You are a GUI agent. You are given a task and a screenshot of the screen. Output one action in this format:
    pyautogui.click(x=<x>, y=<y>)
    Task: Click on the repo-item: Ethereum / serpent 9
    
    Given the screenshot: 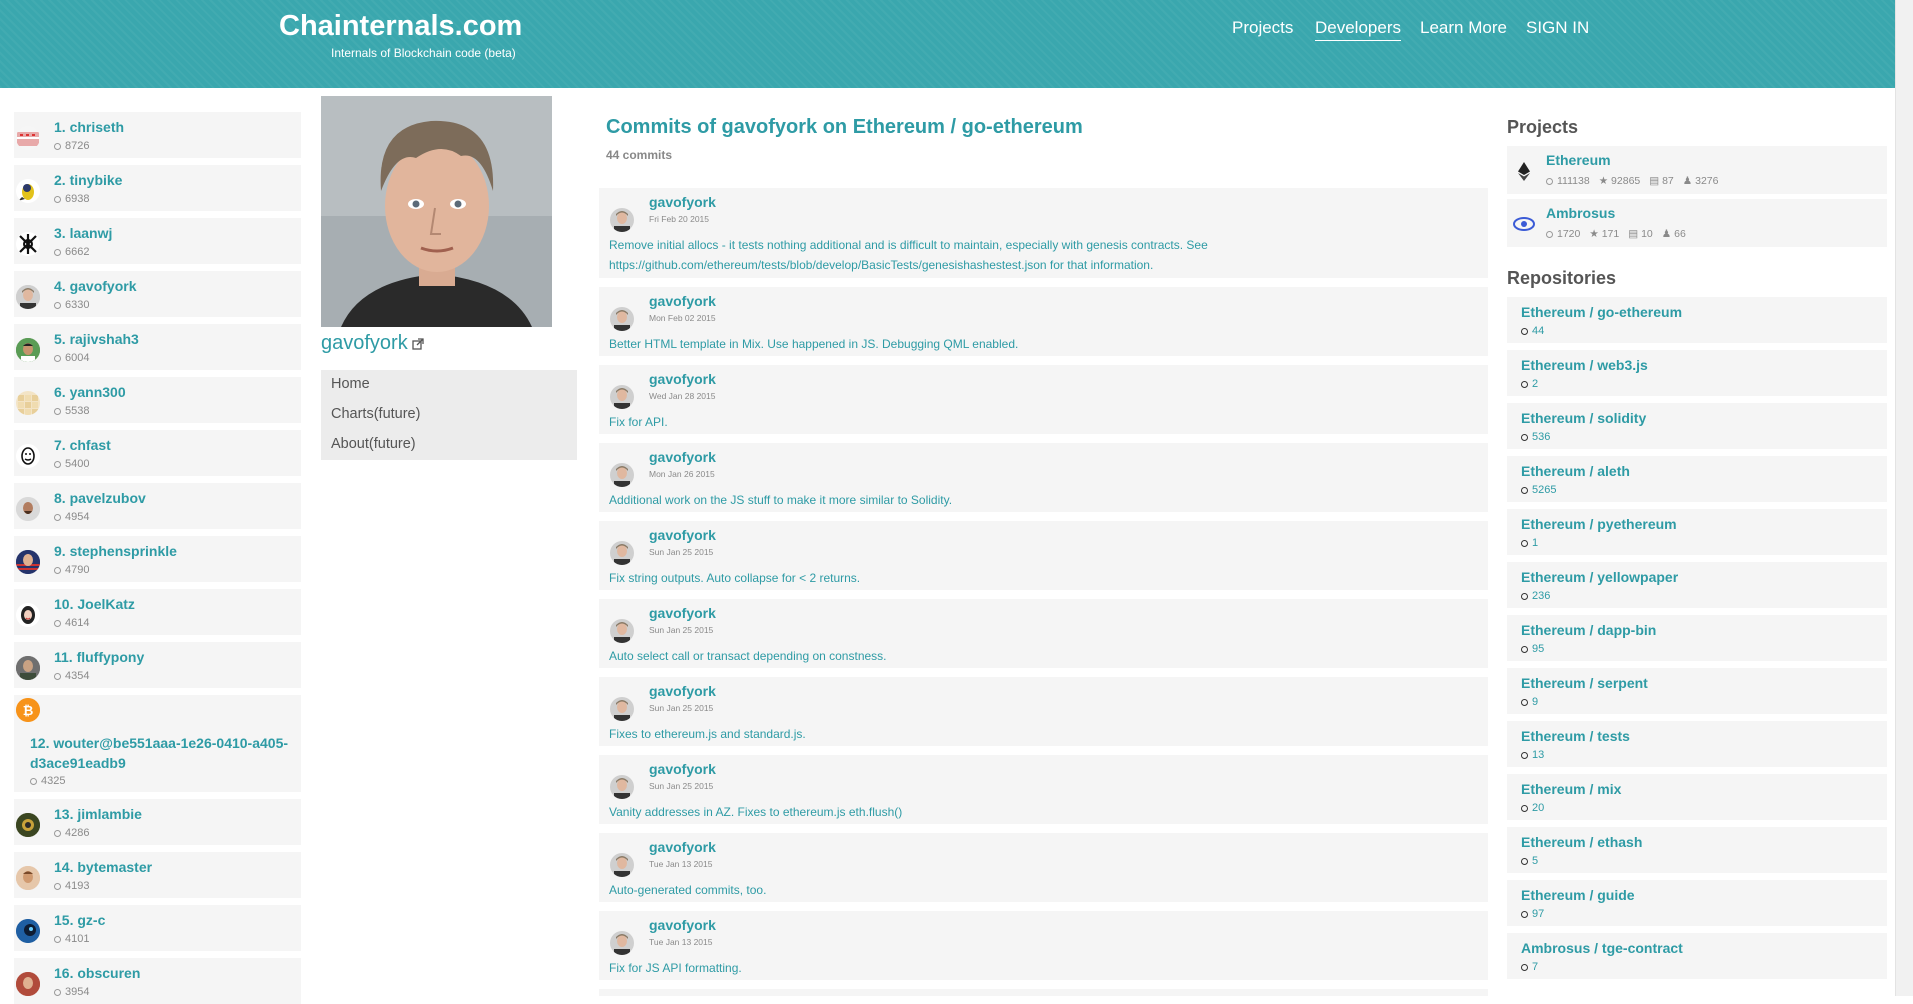 What is the action you would take?
    pyautogui.click(x=1697, y=691)
    